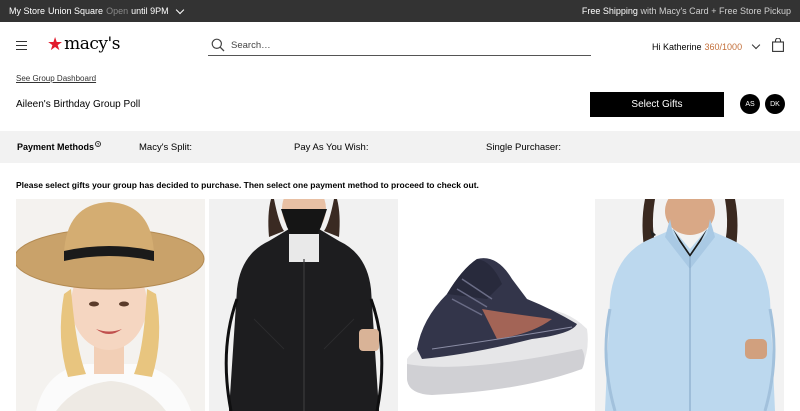 This screenshot has height=411, width=800. I want to click on store-selector: My Store Union Square Open until 9PM, so click(96, 10).